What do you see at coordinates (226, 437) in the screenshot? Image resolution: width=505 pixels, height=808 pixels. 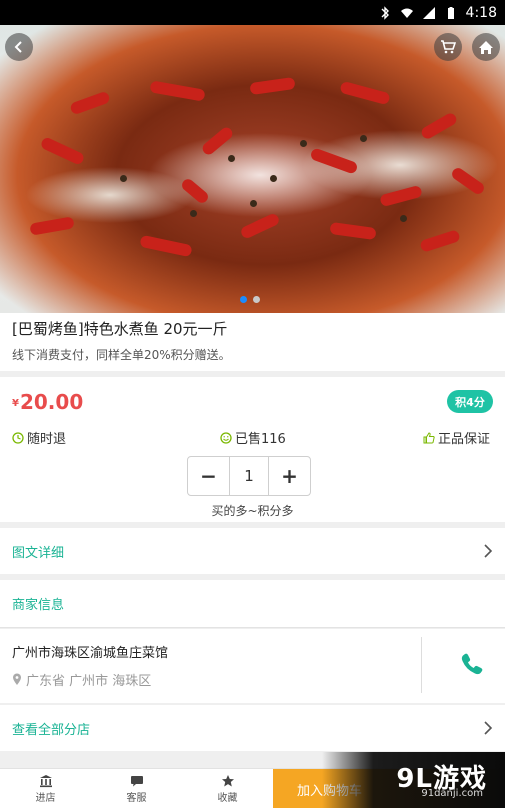 I see `smile-icon` at bounding box center [226, 437].